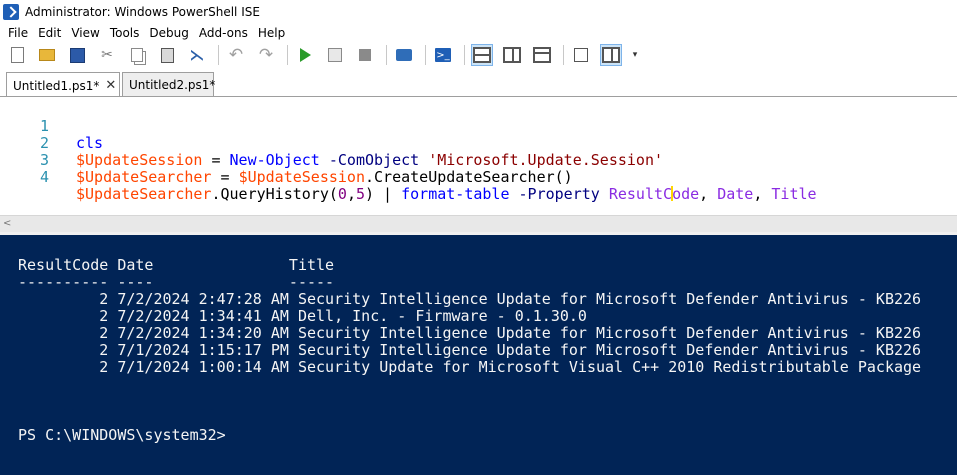 Image resolution: width=957 pixels, height=475 pixels. I want to click on paste-button, so click(167, 55).